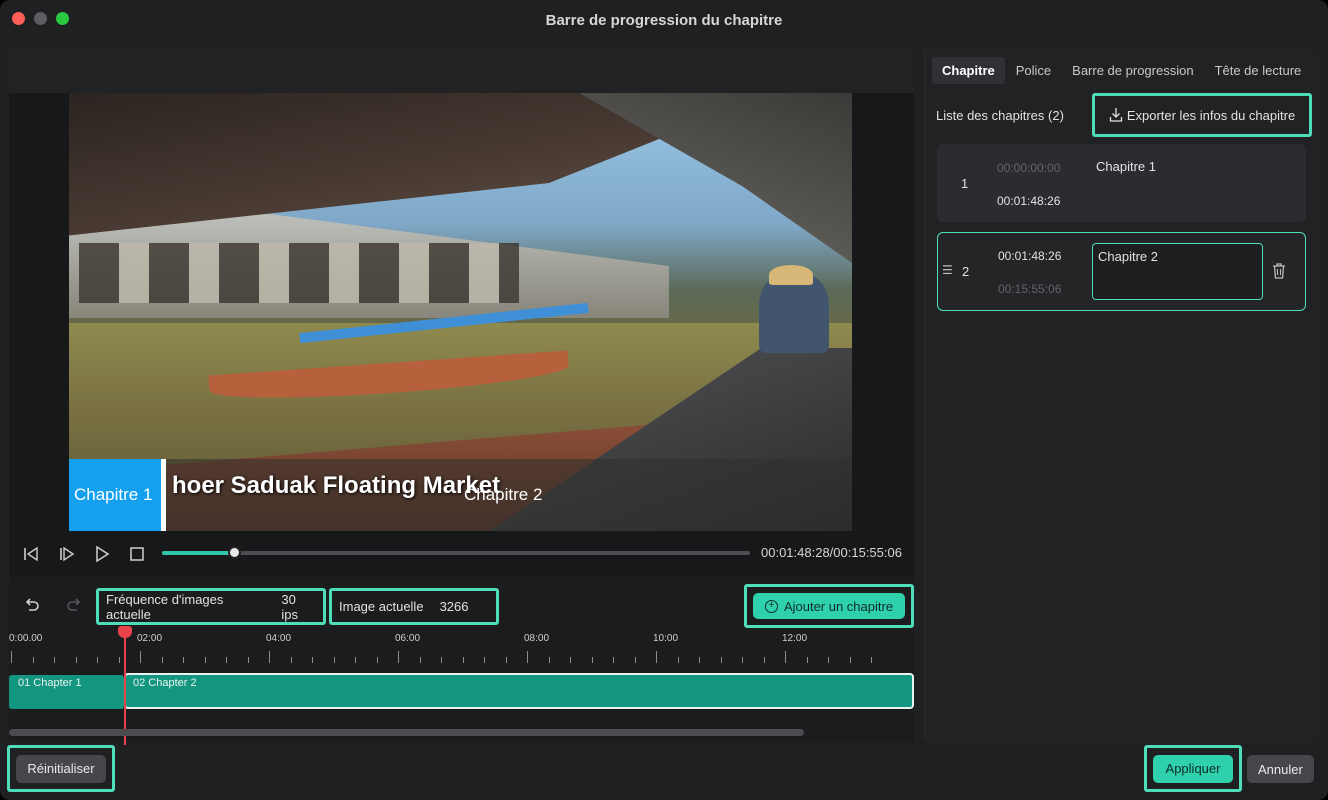  I want to click on add-chapter-button: + Ajouter un chapitre, so click(829, 606).